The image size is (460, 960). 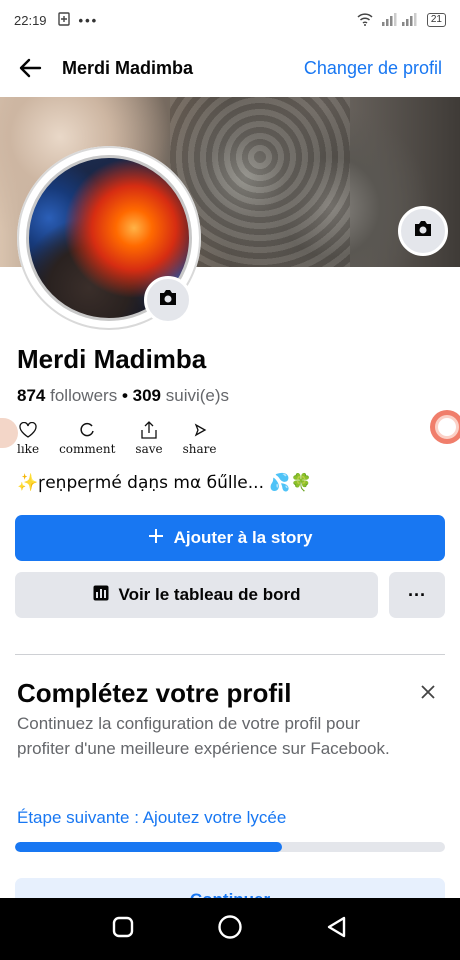 What do you see at coordinates (400, 20) in the screenshot?
I see `signal-icon` at bounding box center [400, 20].